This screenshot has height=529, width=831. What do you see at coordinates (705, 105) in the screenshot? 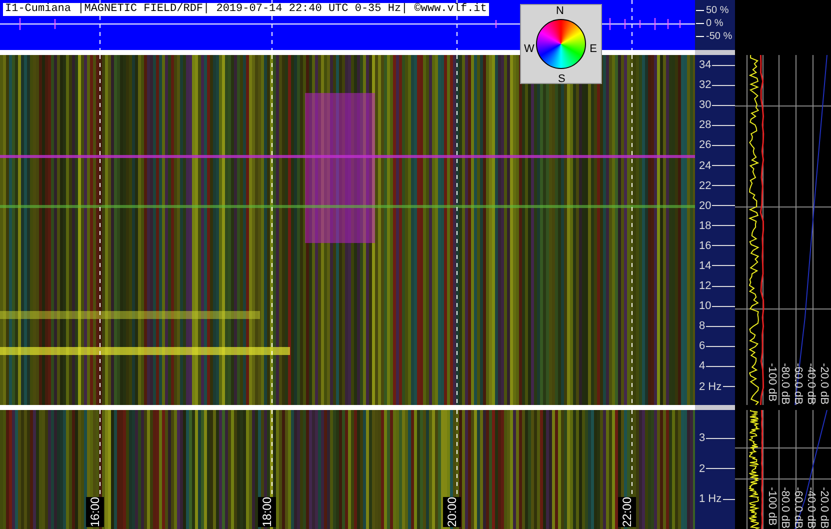
I see `frequency-label: 30` at bounding box center [705, 105].